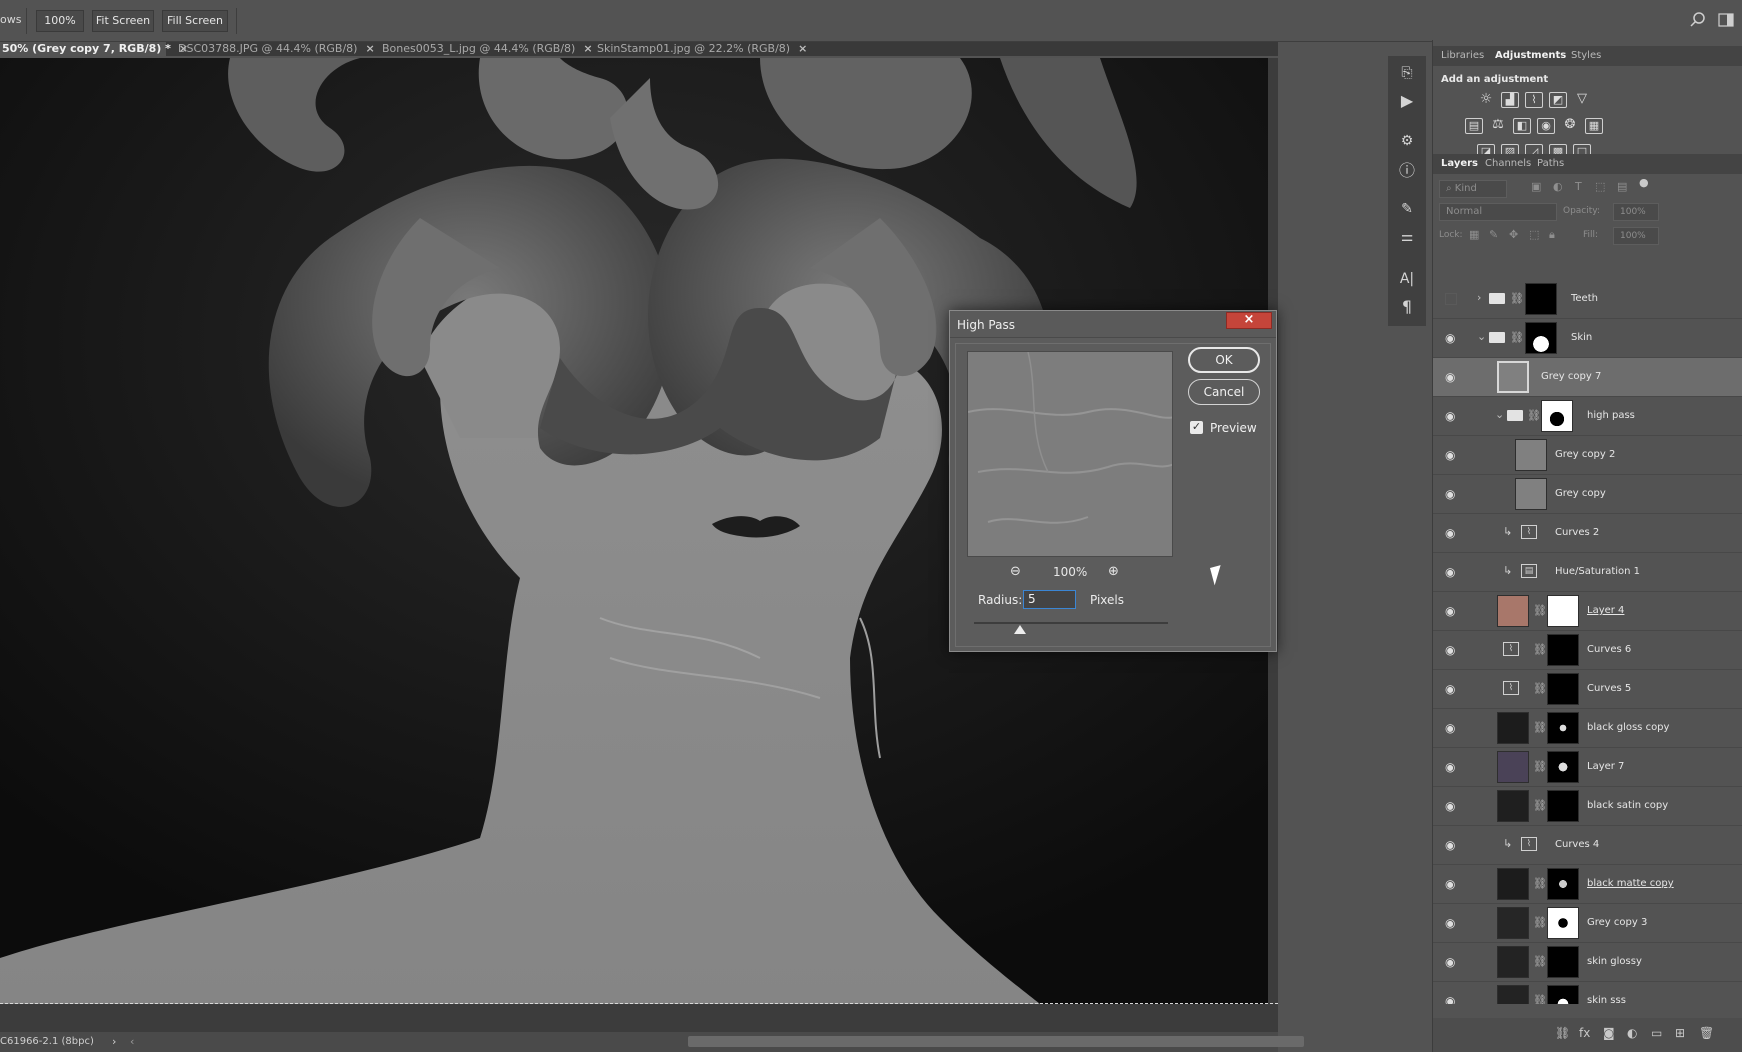 The width and height of the screenshot is (1742, 1052). I want to click on layer-row-curves-4: ◉ ↳ ⌇ Curves 4, so click(1587, 845).